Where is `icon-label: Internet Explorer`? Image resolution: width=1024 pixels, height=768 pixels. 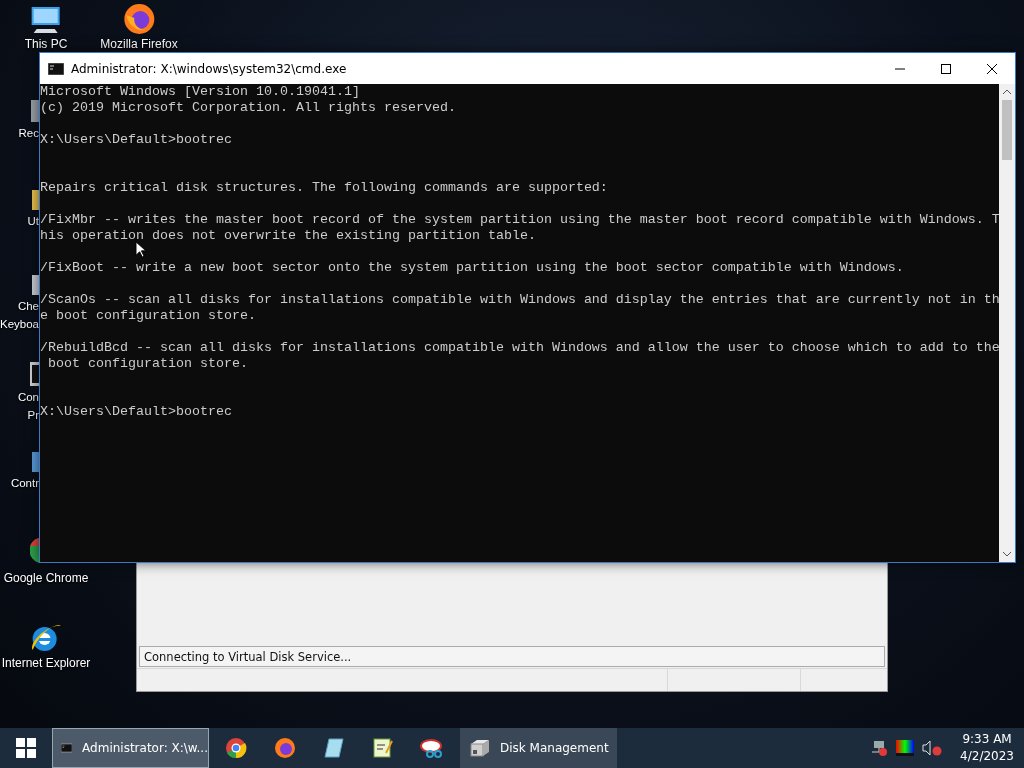
icon-label: Internet Explorer is located at coordinates (46, 663).